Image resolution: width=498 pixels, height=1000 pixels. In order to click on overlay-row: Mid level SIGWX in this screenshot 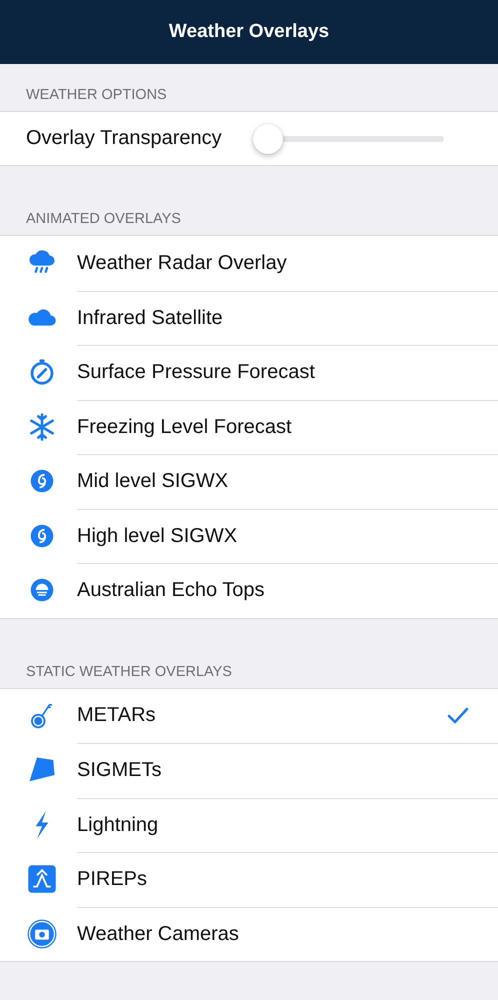, I will do `click(249, 481)`.